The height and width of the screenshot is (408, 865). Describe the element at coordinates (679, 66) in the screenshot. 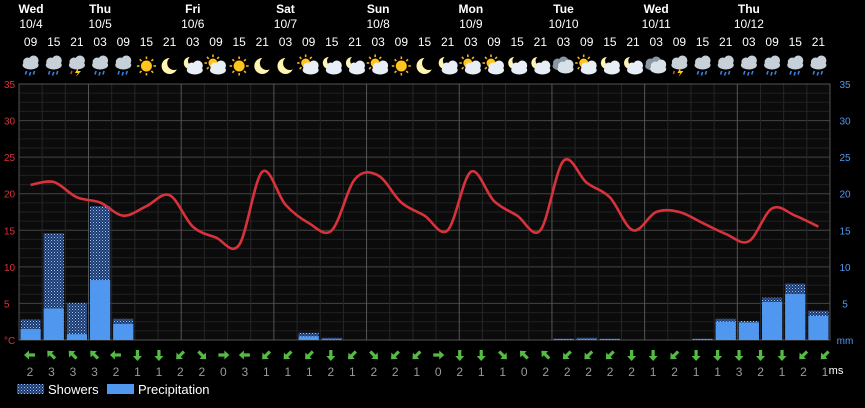

I see `thunderstorm-icon` at that location.